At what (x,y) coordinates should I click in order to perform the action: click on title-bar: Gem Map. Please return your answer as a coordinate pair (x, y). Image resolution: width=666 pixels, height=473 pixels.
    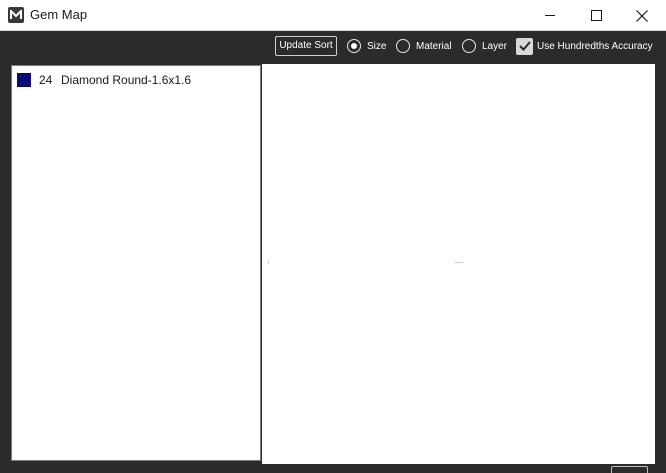
    Looking at the image, I should click on (333, 15).